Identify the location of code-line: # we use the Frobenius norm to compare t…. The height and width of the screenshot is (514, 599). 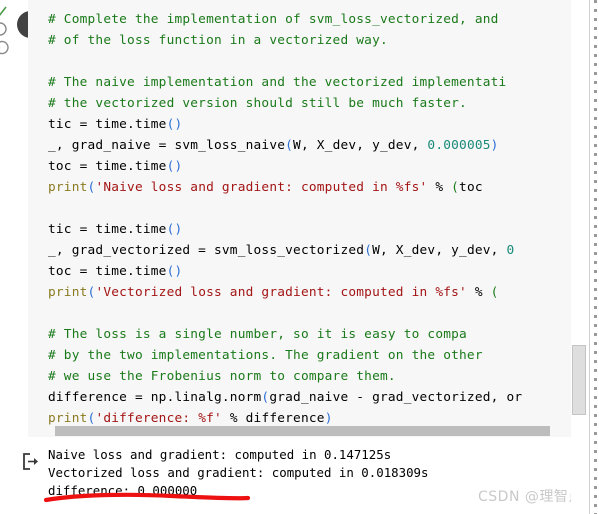
(222, 376).